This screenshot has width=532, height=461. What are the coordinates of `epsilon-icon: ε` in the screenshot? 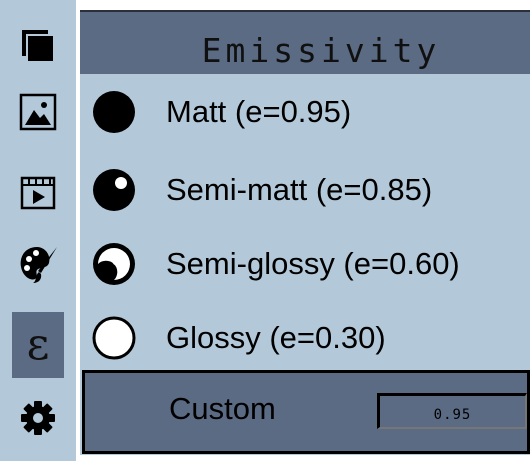 It's located at (38, 344).